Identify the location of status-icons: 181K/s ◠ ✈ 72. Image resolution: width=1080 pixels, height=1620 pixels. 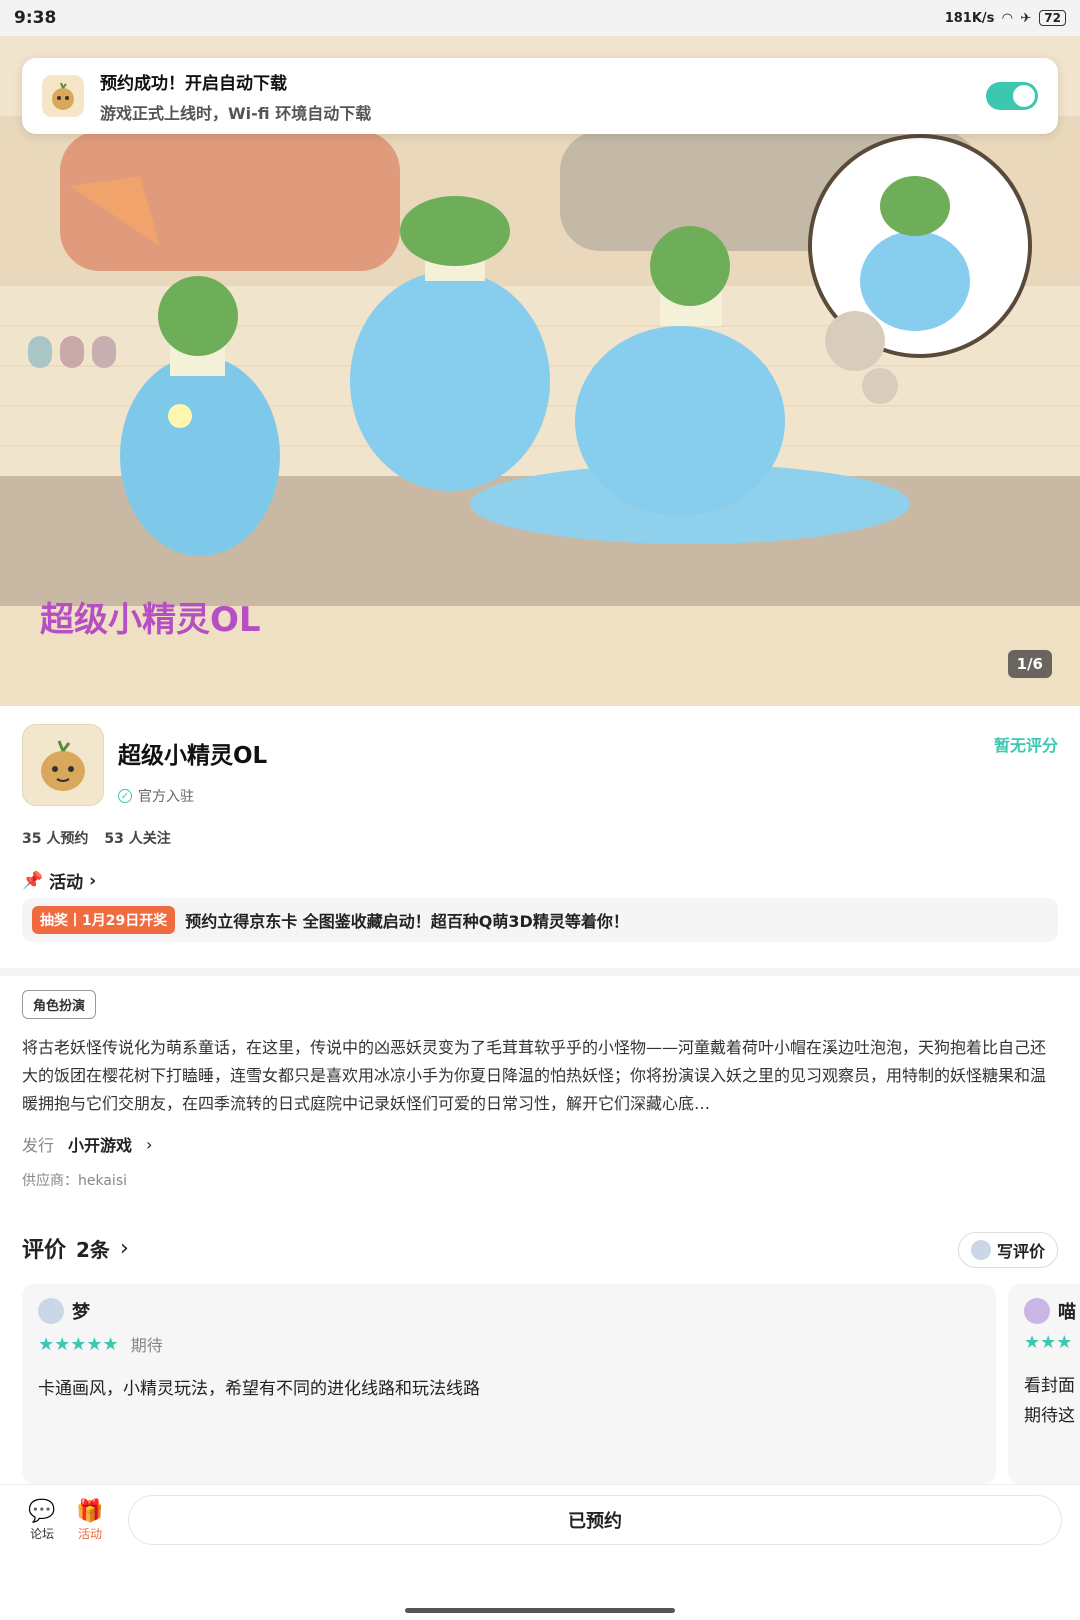
(1005, 18).